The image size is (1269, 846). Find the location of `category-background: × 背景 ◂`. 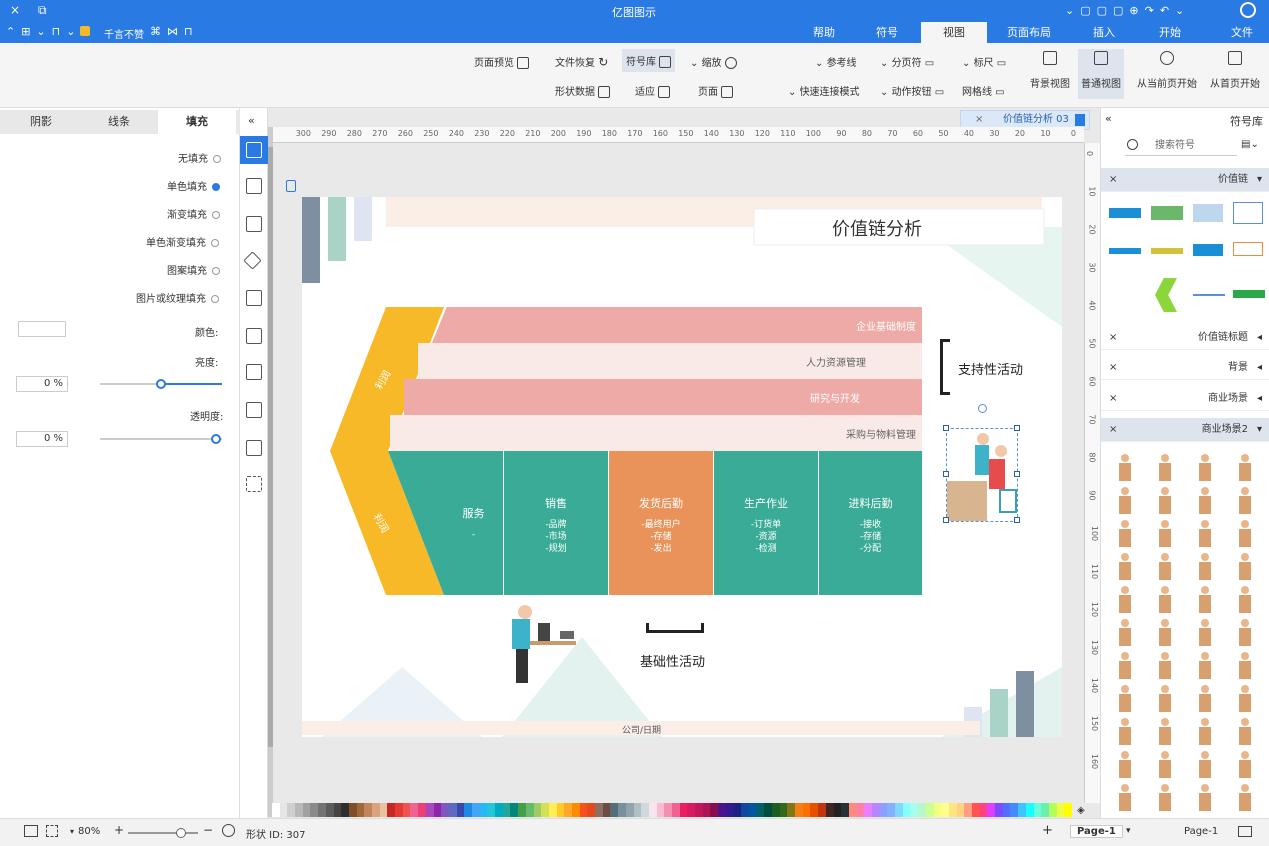

category-background: × 背景 ◂ is located at coordinates (1185, 368).